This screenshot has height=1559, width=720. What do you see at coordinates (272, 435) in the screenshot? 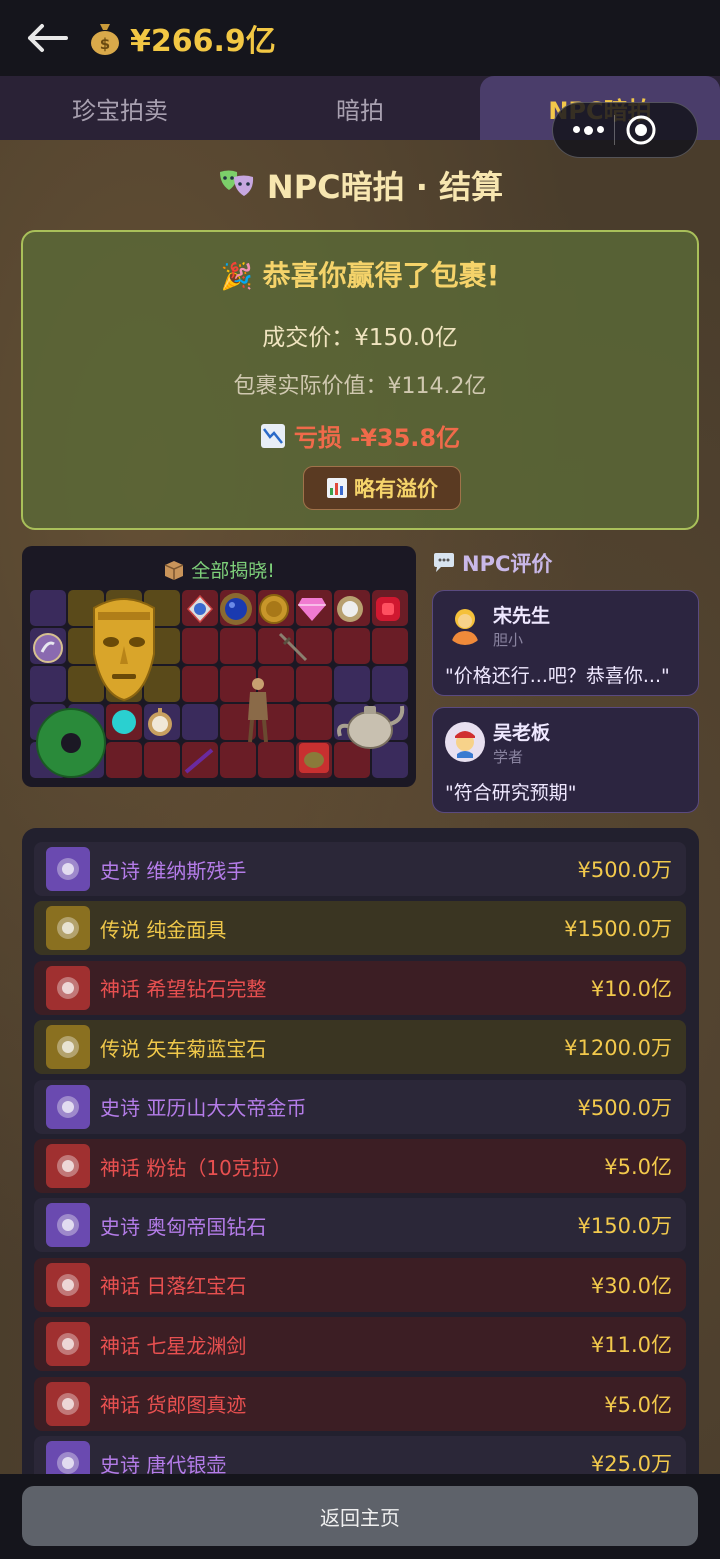
I see `chart-down-icon` at bounding box center [272, 435].